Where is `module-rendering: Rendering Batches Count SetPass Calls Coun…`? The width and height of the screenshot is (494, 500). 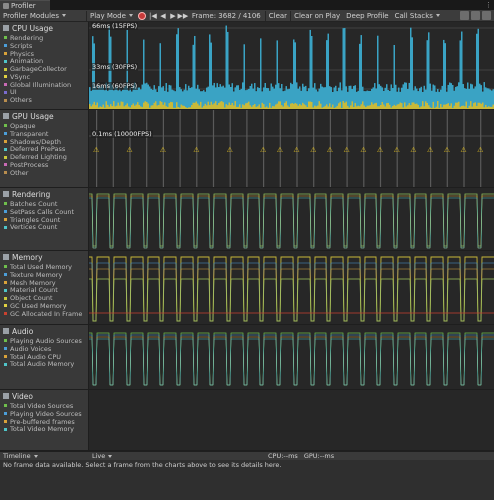 module-rendering: Rendering Batches Count SetPass Calls Coun… is located at coordinates (44, 219).